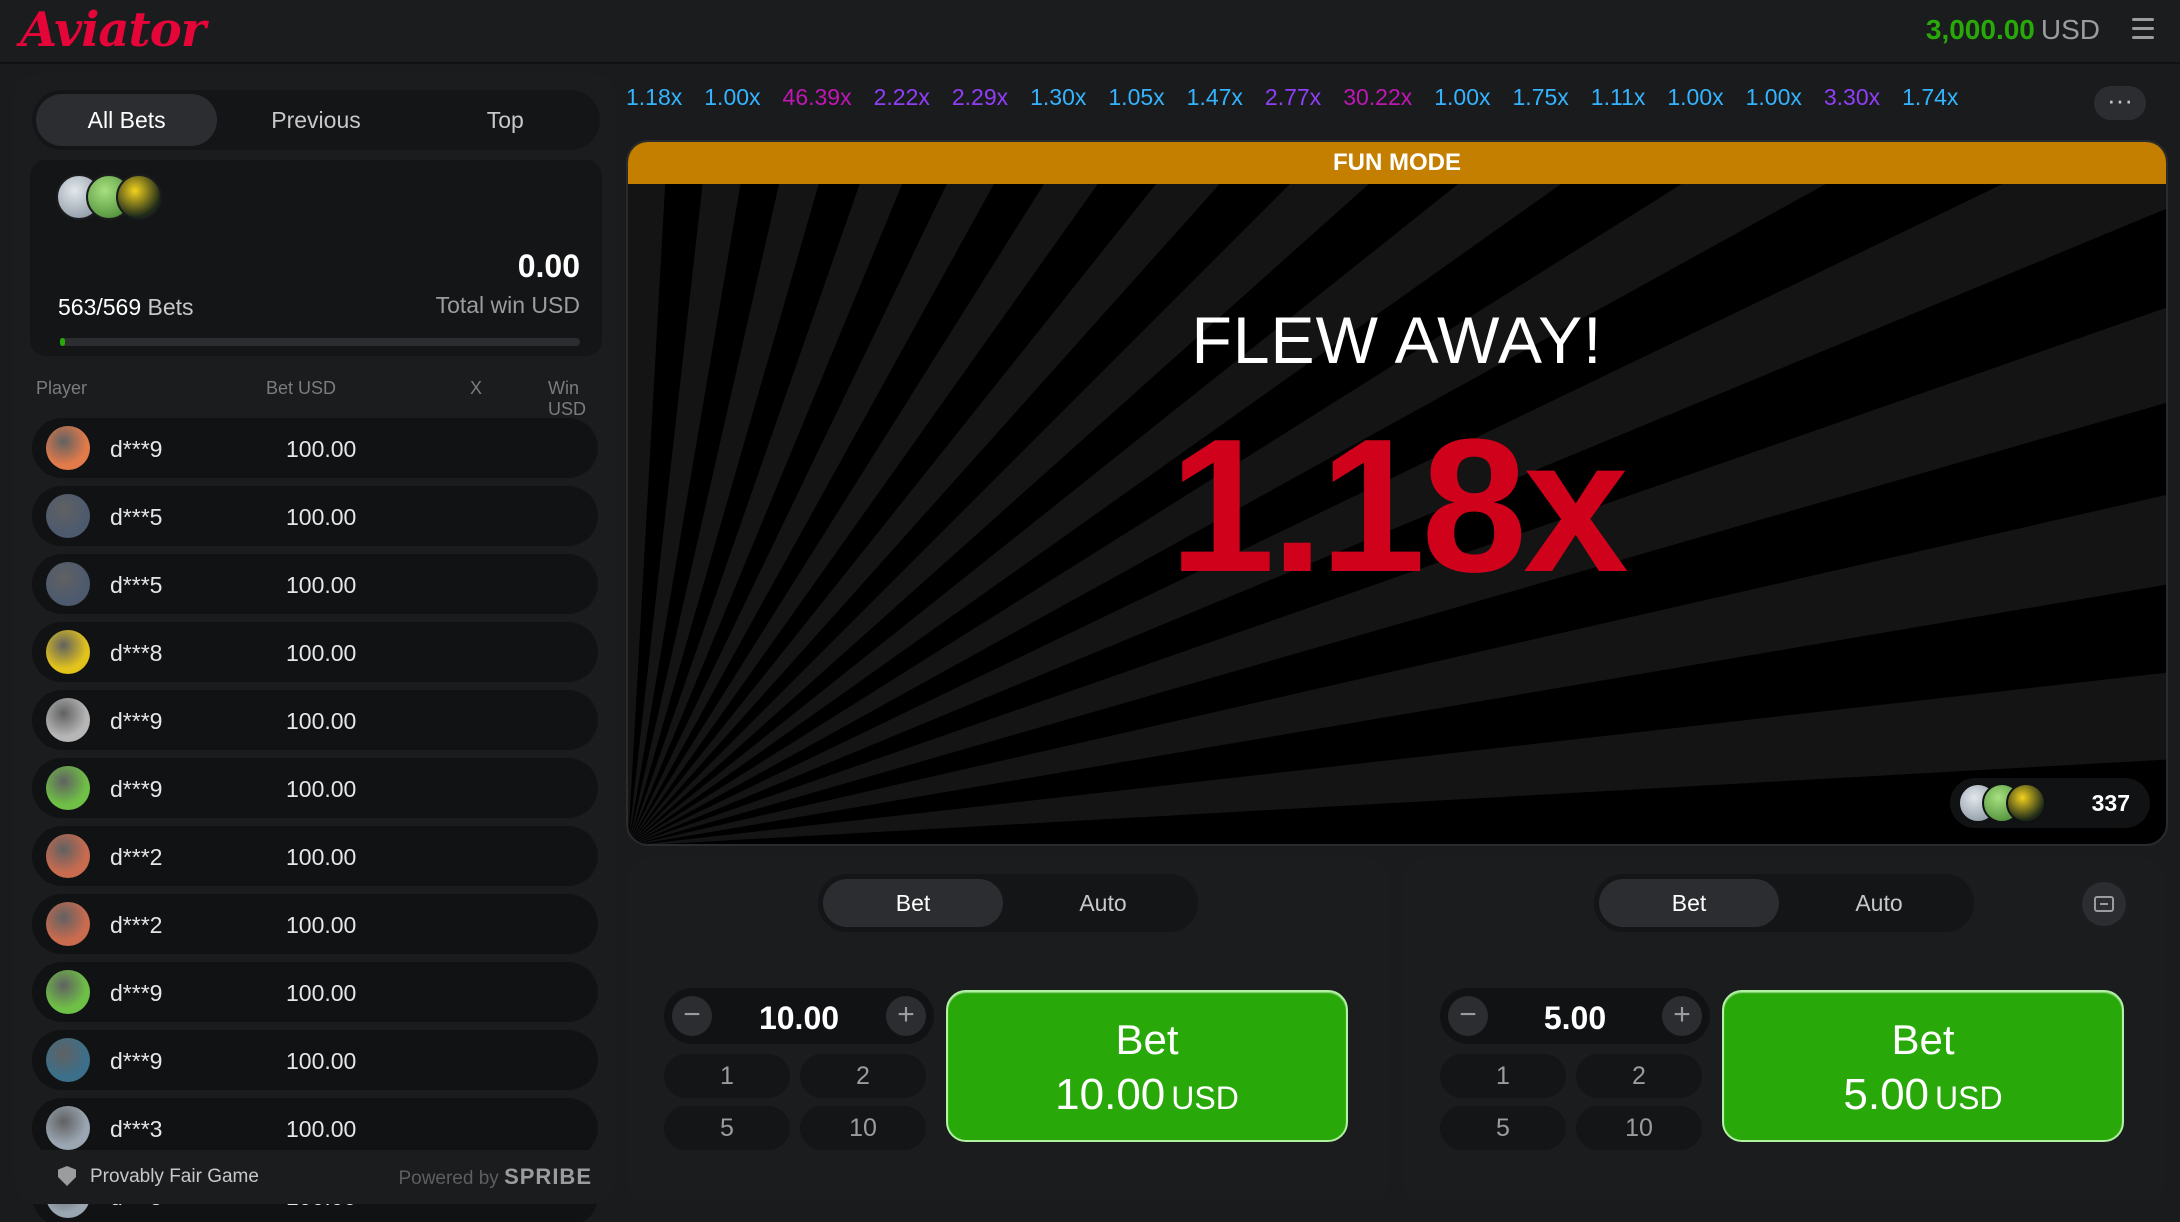 The image size is (2180, 1222). Describe the element at coordinates (315, 120) in the screenshot. I see `tab-previous: Previous` at that location.